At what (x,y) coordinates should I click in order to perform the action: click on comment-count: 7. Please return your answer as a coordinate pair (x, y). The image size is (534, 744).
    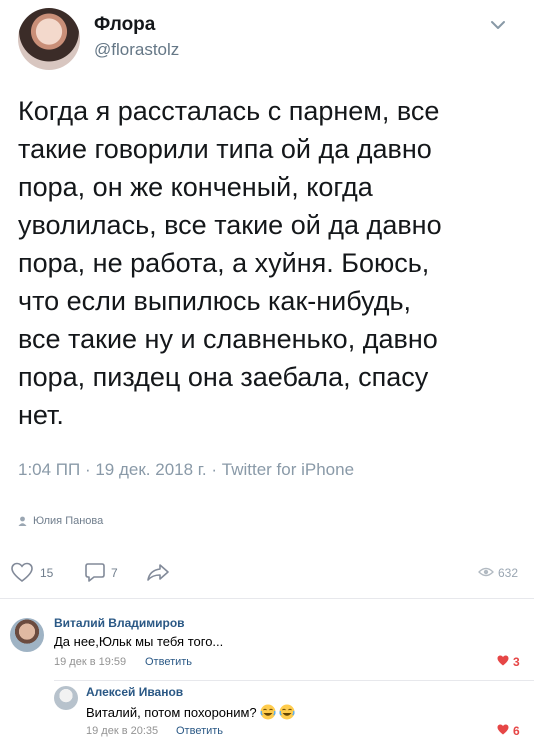
    Looking at the image, I should click on (114, 573).